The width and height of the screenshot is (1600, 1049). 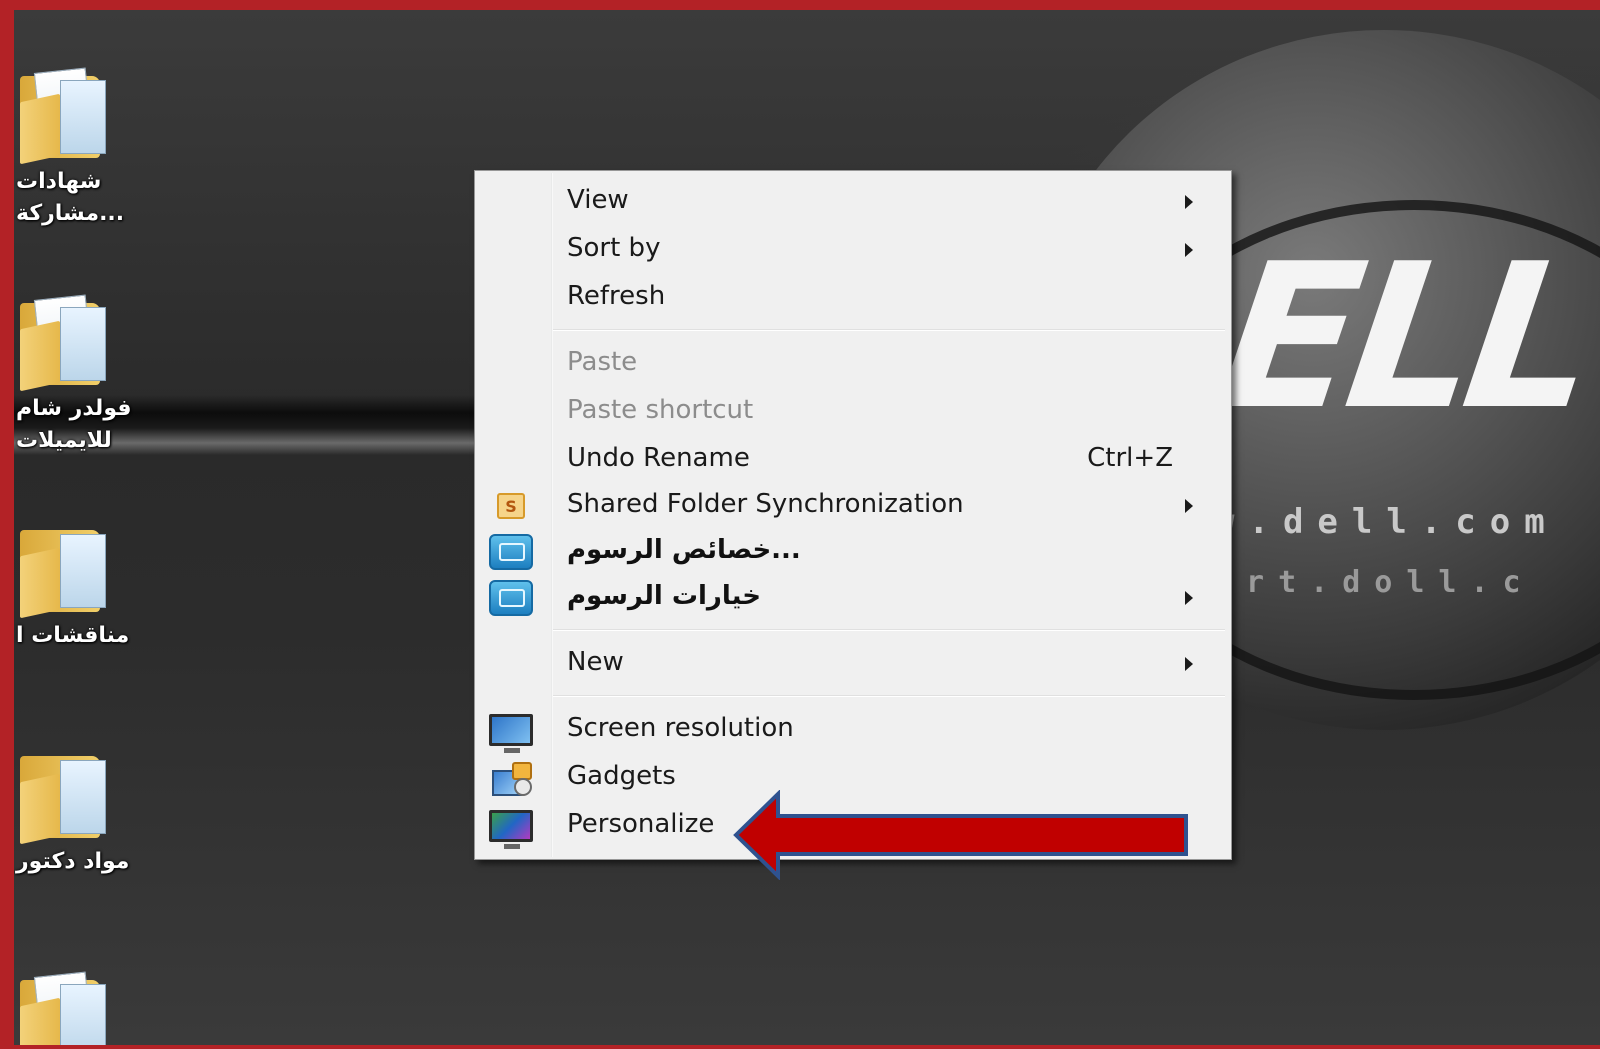 I want to click on menu-item-shortcut: Ctrl+Z, so click(x=1130, y=458).